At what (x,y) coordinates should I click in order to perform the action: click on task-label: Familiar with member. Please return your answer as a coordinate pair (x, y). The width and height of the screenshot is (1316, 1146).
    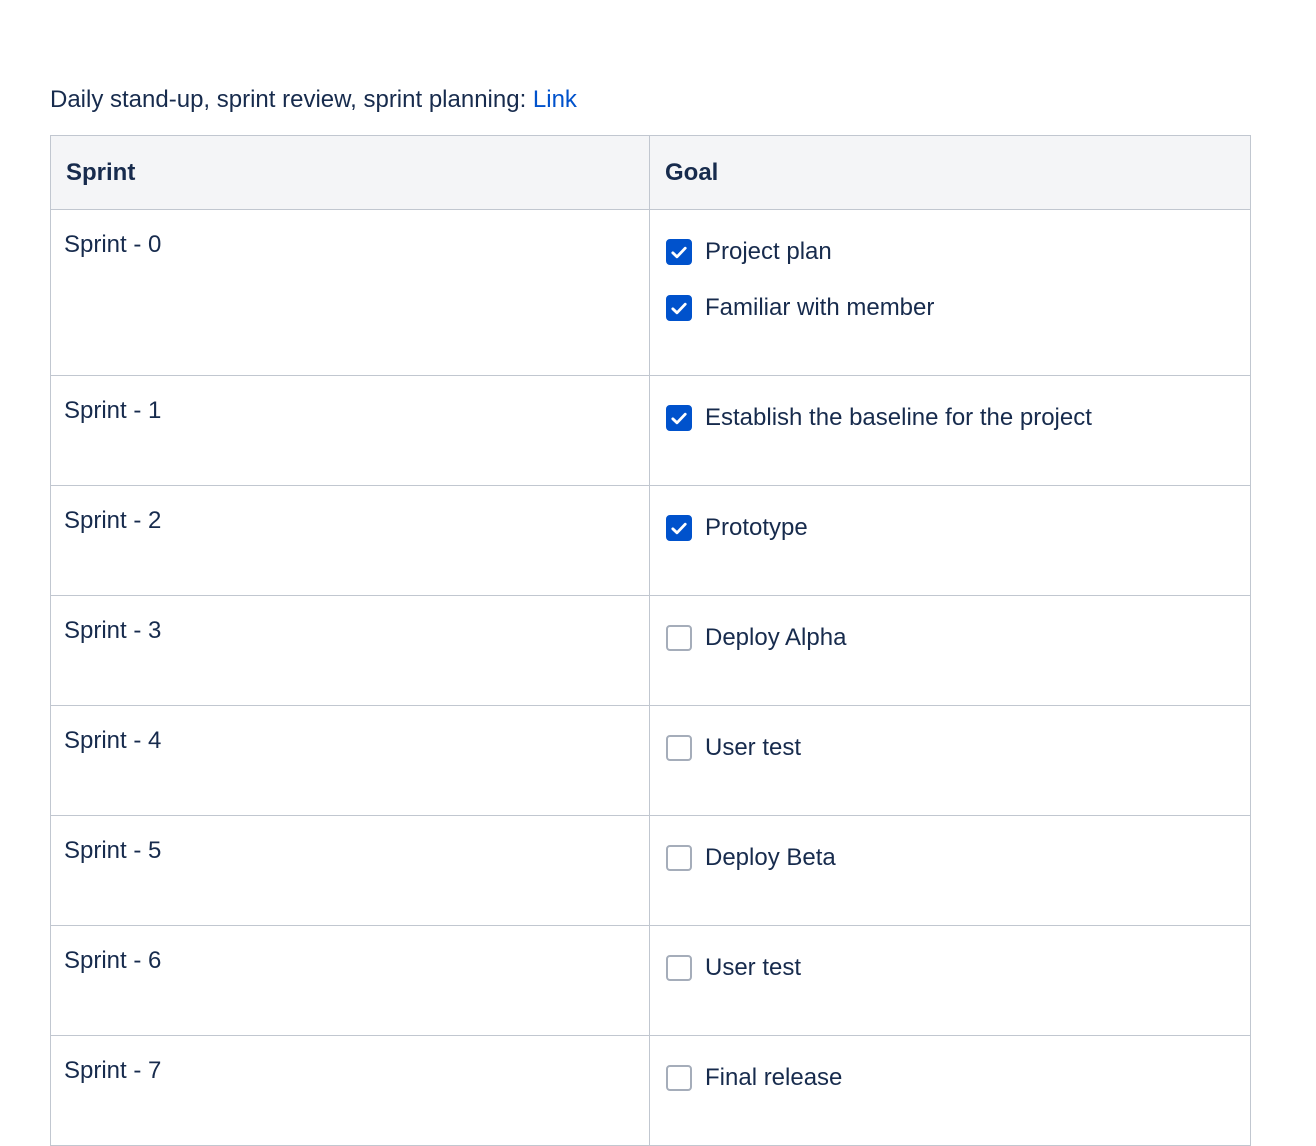
    Looking at the image, I should click on (820, 307).